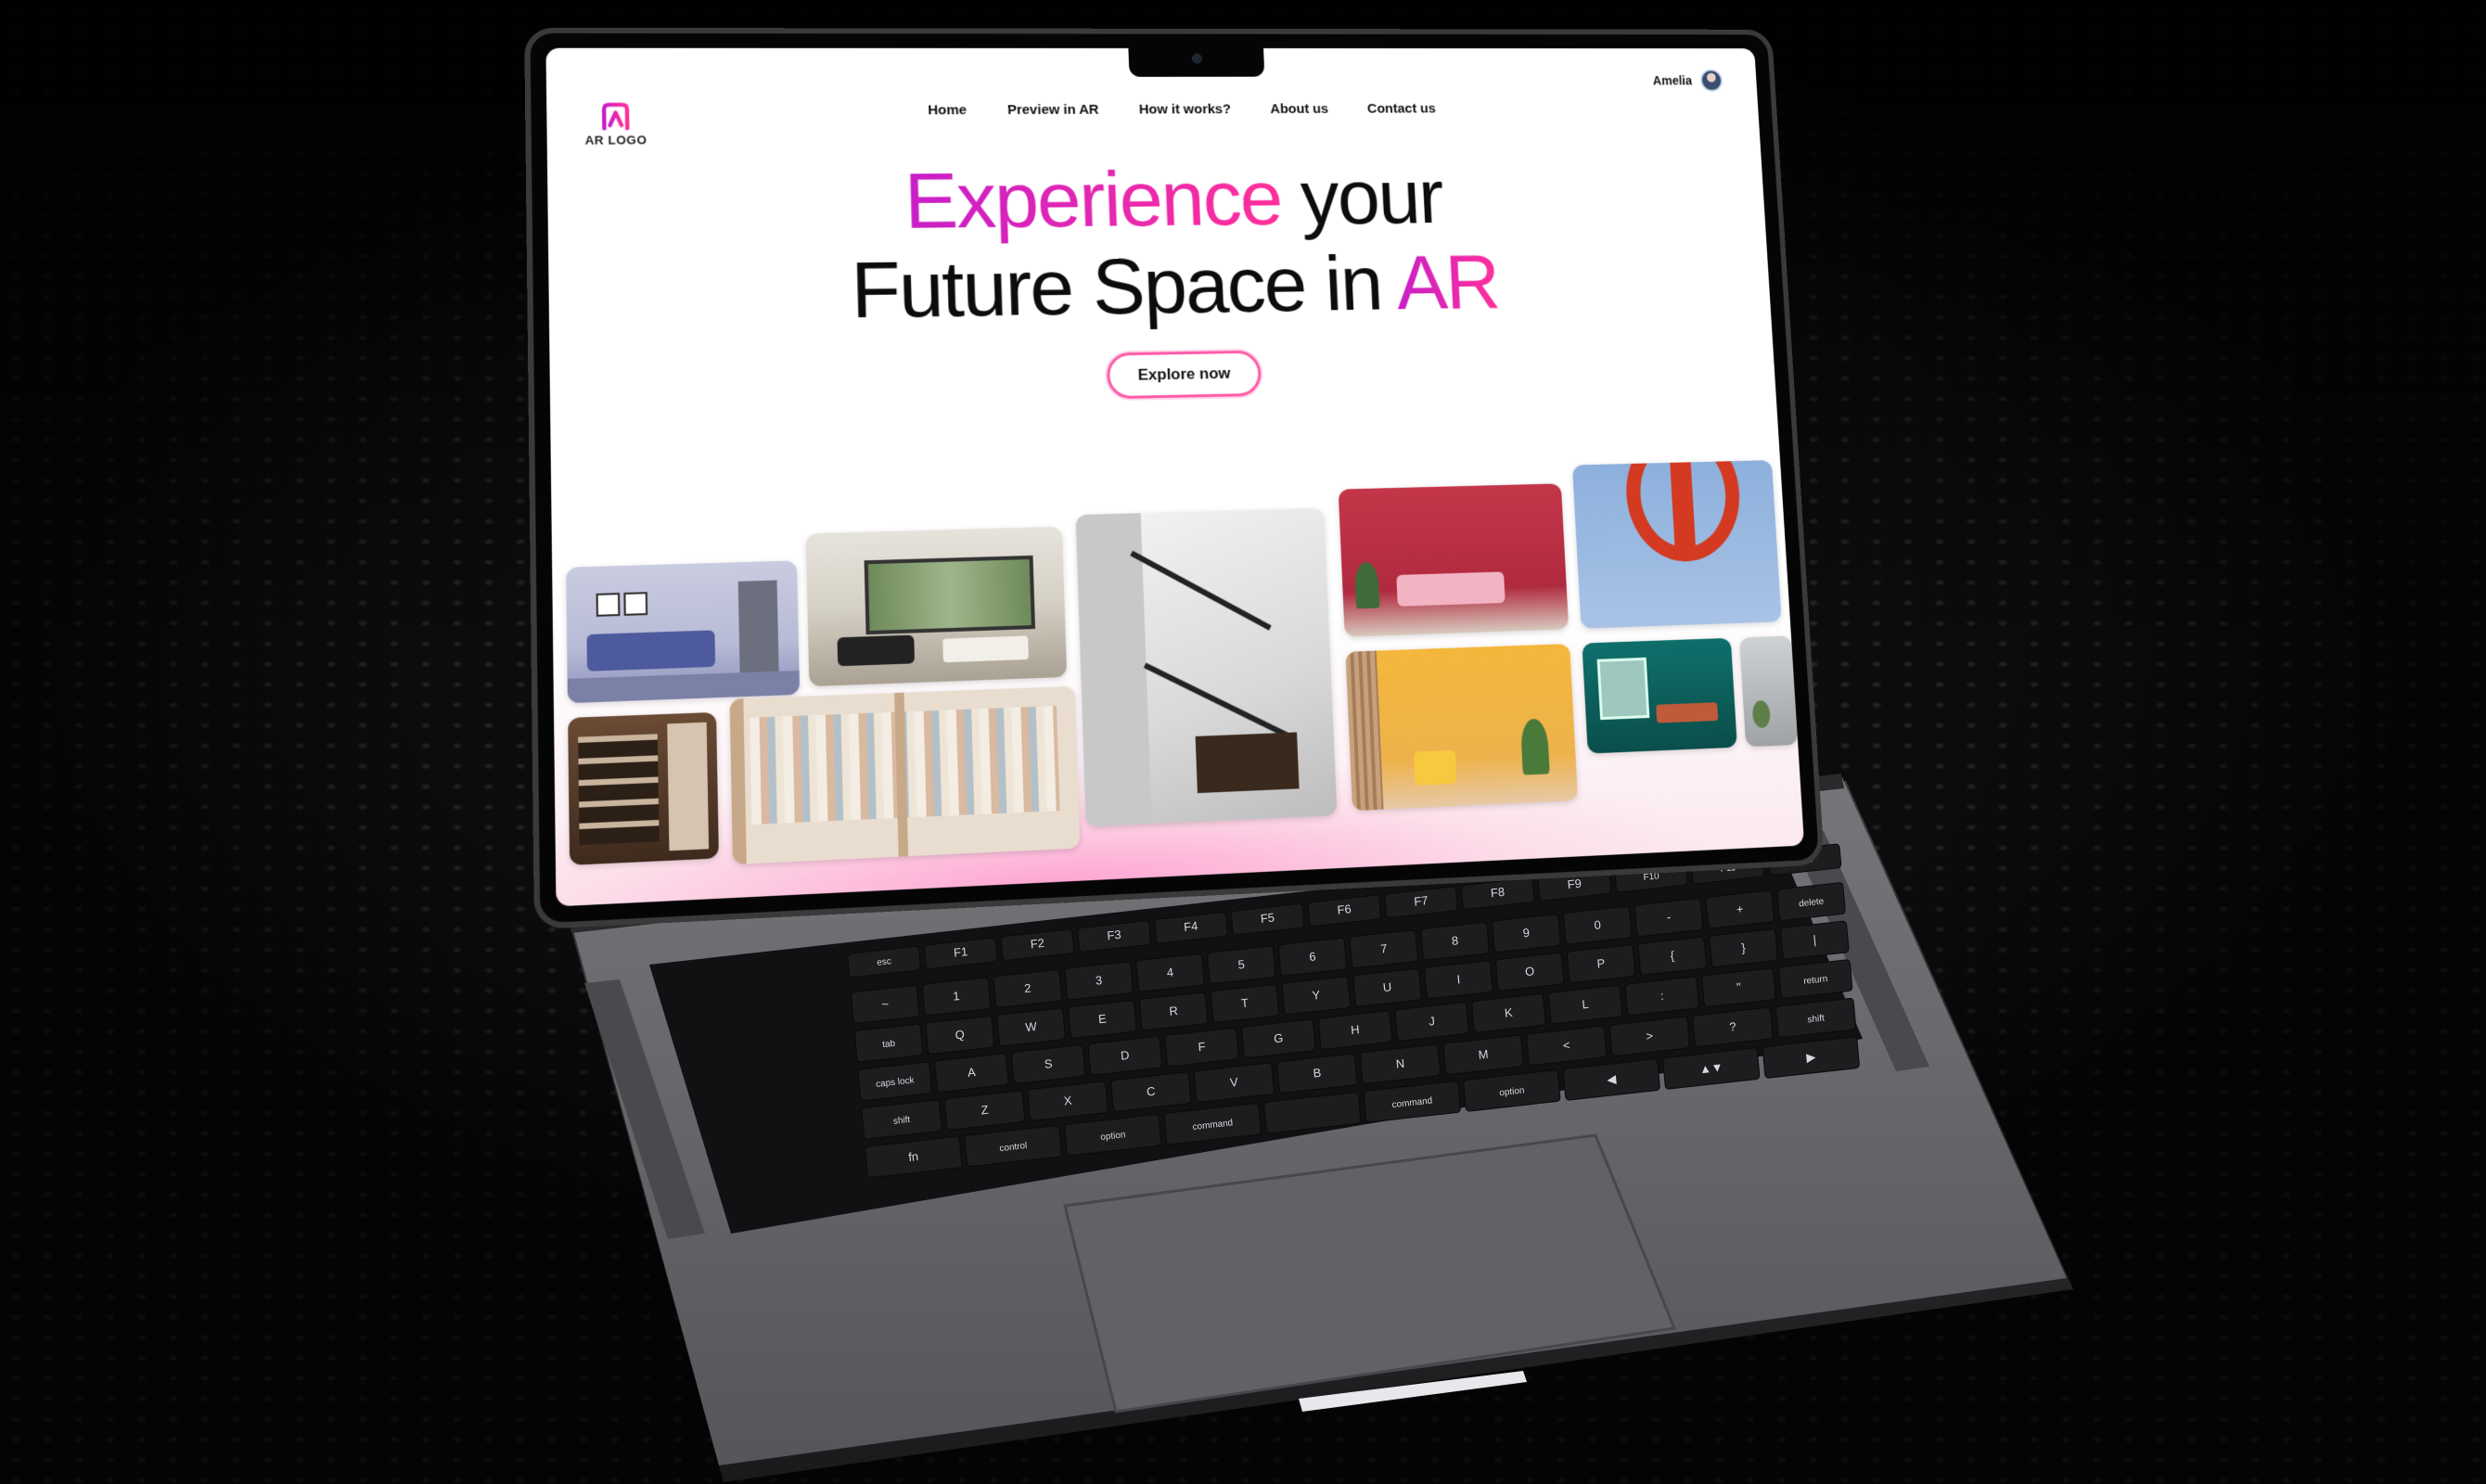  What do you see at coordinates (1312, 1113) in the screenshot?
I see `key-row_mod` at bounding box center [1312, 1113].